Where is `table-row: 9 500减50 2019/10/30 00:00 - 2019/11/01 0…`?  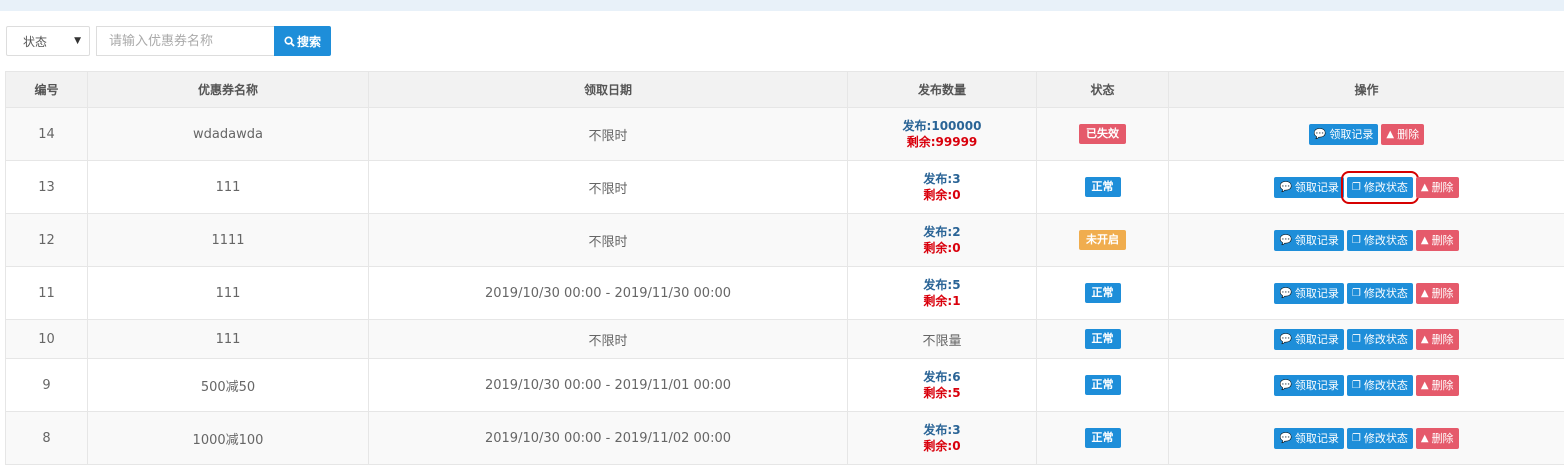
table-row: 9 500减50 2019/10/30 00:00 - 2019/11/01 0… is located at coordinates (784, 385).